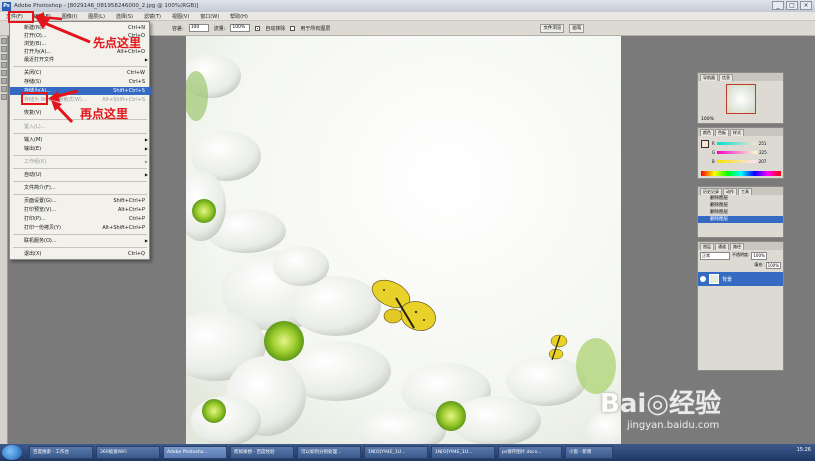 This screenshot has width=815, height=461. Describe the element at coordinates (773, 265) in the screenshot. I see `fill-field: 100%` at that location.